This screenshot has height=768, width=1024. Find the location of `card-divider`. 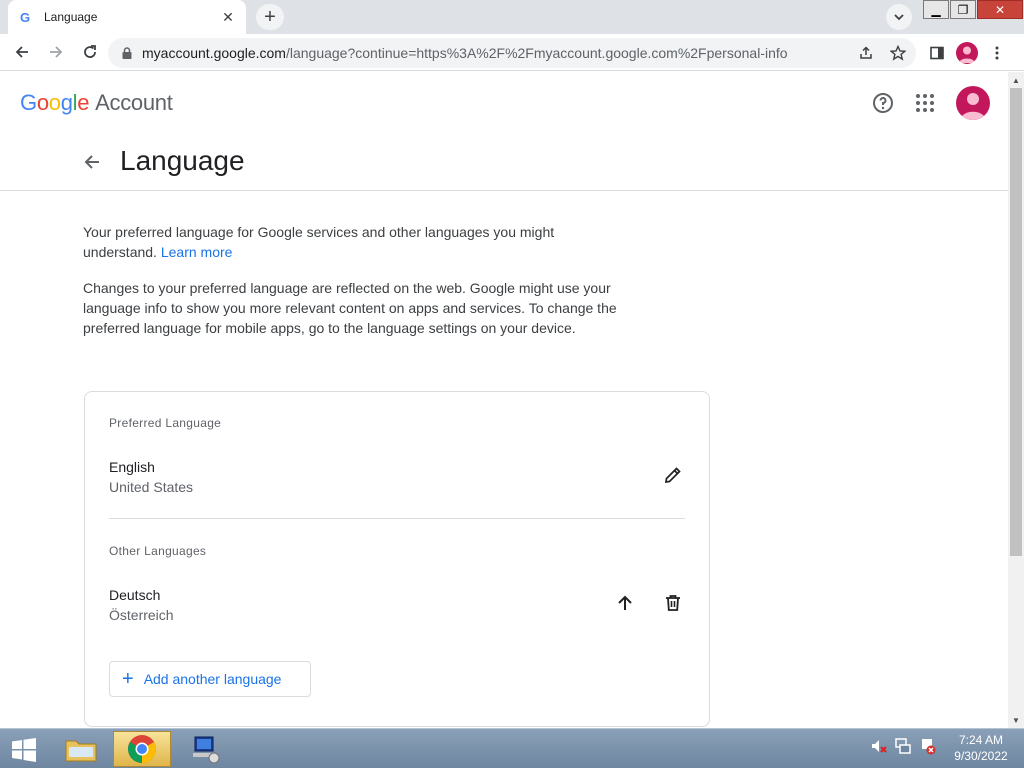

card-divider is located at coordinates (397, 518).